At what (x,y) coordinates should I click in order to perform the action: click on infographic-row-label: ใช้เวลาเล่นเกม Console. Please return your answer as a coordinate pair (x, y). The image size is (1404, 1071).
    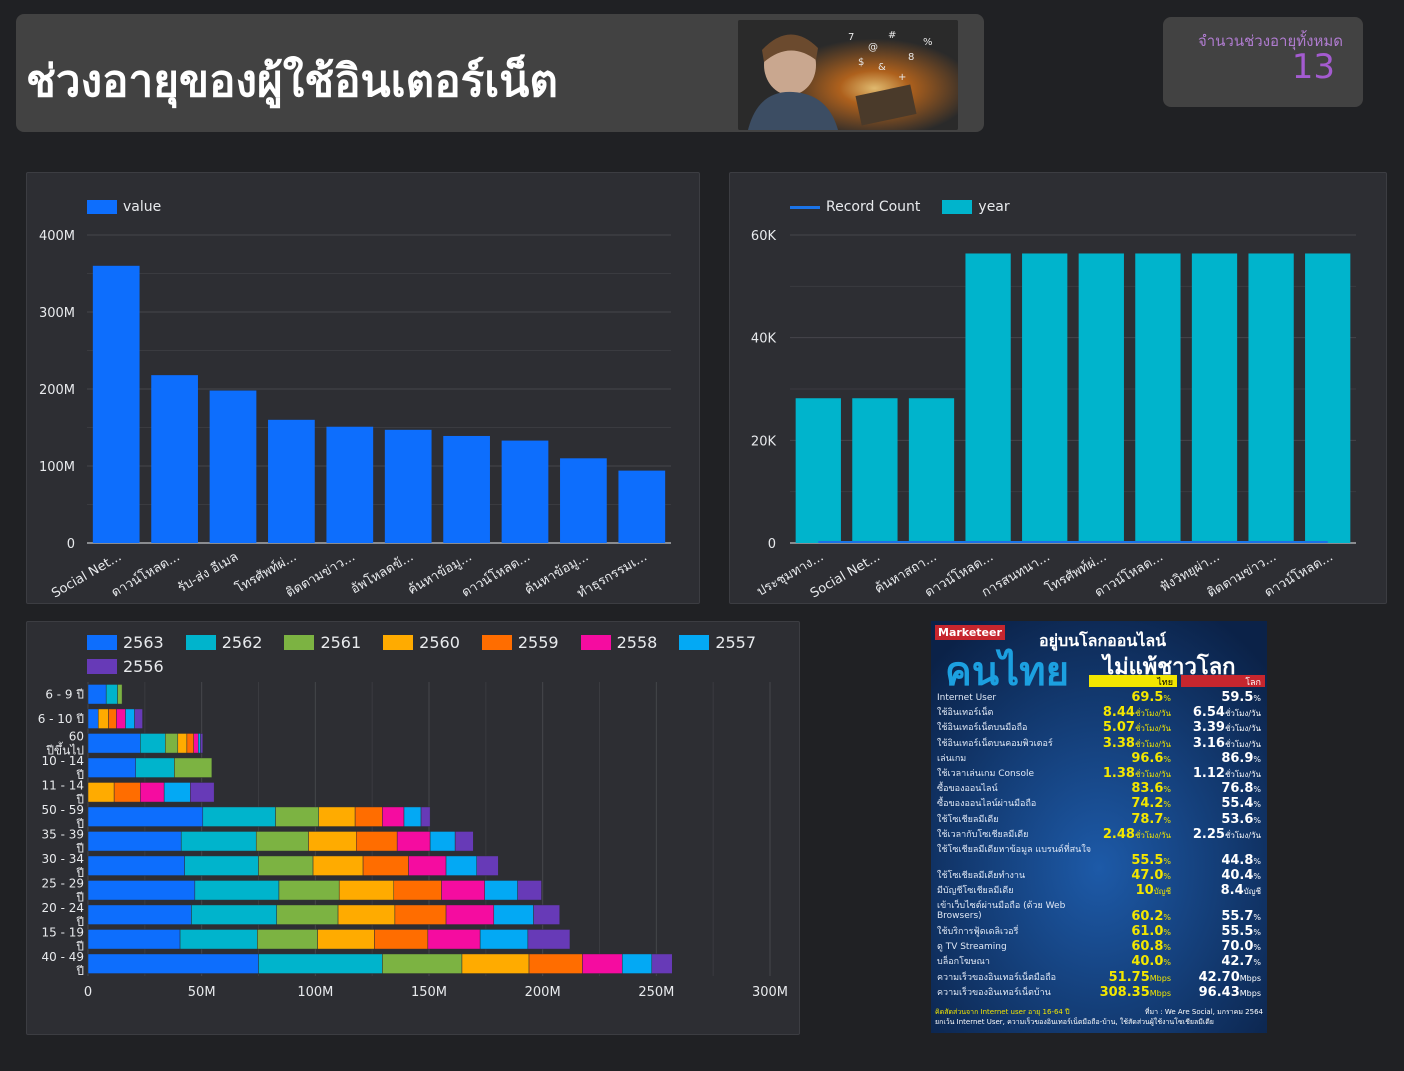
    Looking at the image, I should click on (985, 774).